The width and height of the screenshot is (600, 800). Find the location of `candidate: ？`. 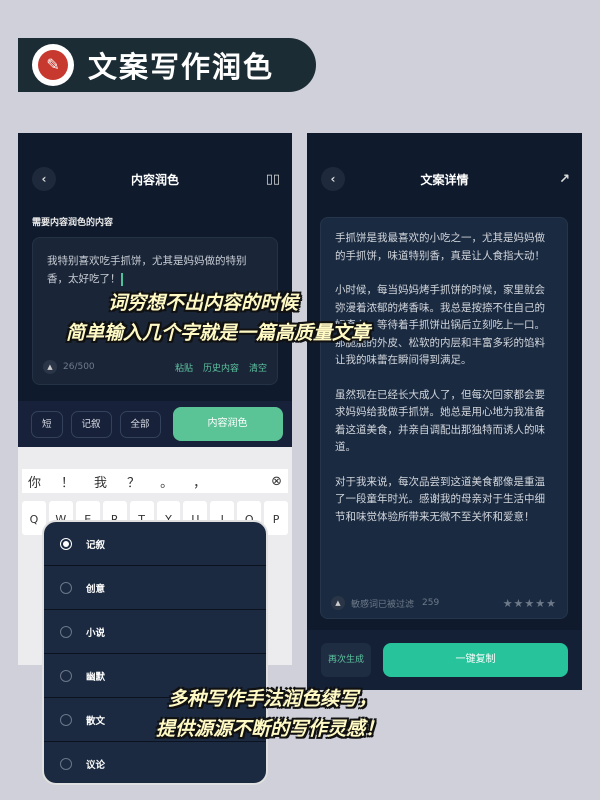

candidate: ？ is located at coordinates (133, 481).